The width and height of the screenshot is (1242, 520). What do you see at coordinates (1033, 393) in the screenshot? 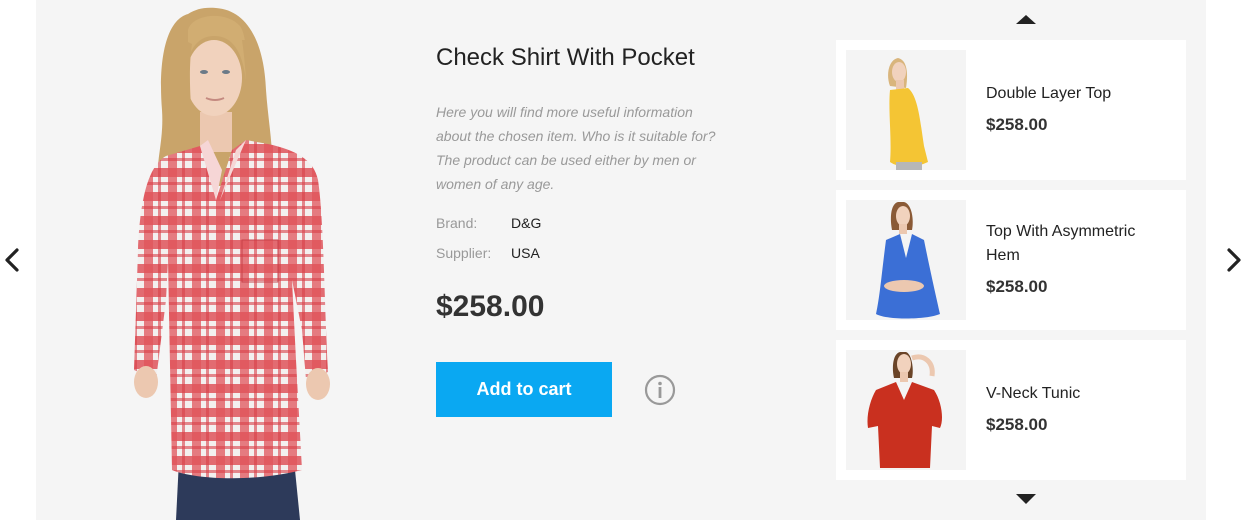
I see `related-item-name: V-Neck Tunic` at bounding box center [1033, 393].